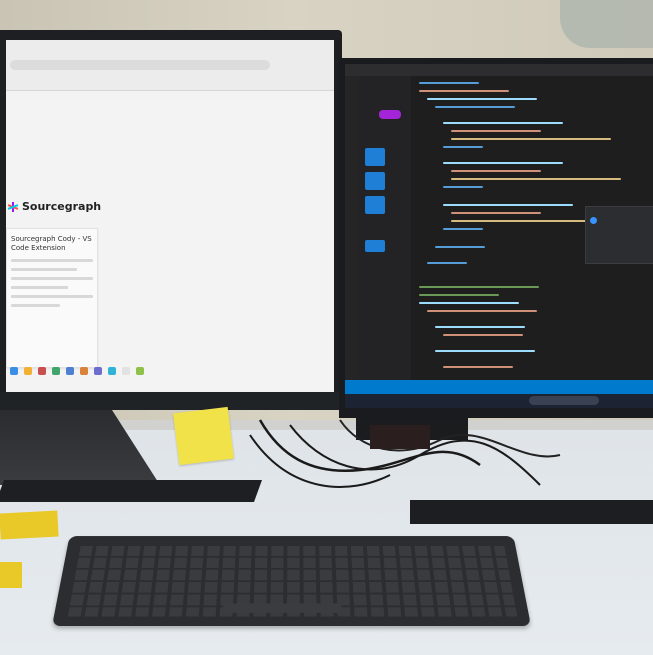 This screenshot has height=655, width=653. I want to click on sidebar-action-button, so click(375, 246).